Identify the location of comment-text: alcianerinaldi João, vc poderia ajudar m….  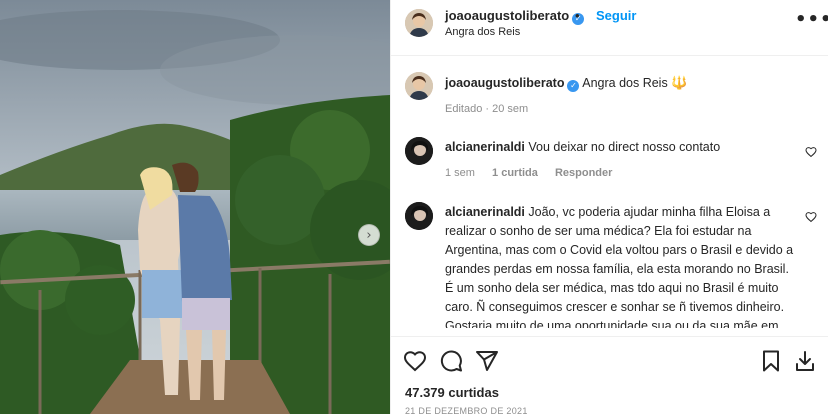
(621, 265).